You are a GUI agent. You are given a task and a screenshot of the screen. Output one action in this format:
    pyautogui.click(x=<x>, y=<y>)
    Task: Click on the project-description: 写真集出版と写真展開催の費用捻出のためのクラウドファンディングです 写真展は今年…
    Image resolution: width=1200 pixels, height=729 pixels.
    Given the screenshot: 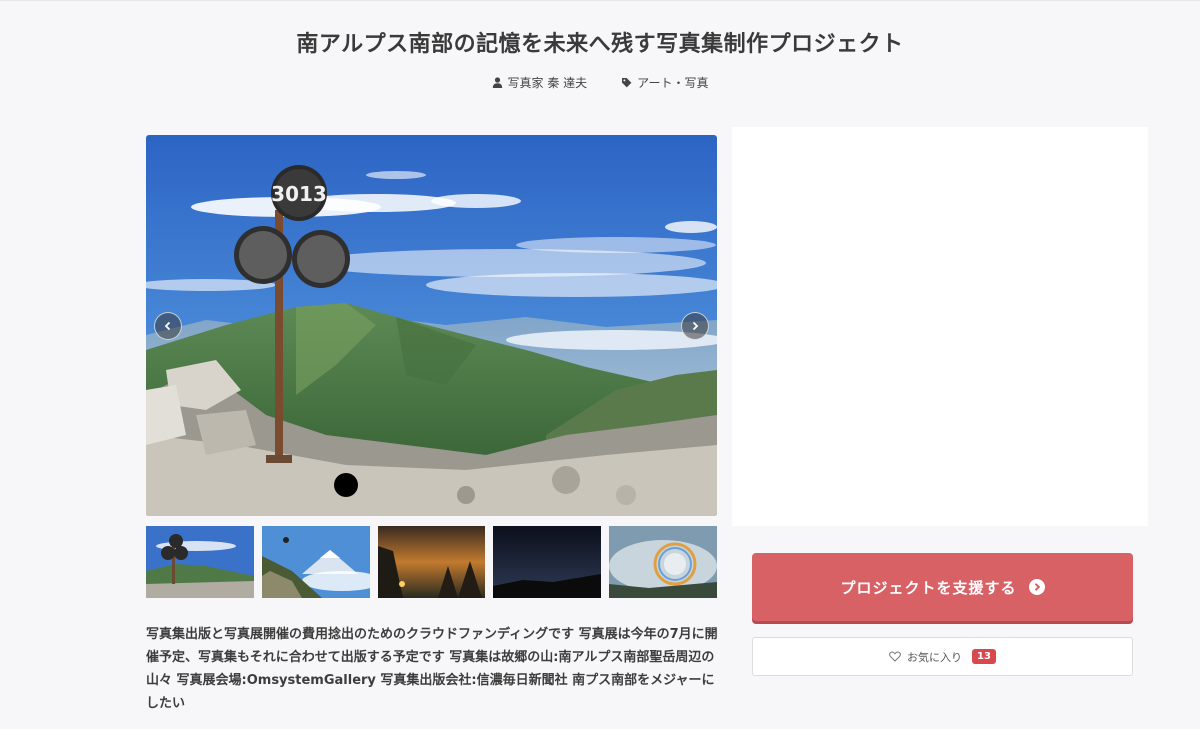 What is the action you would take?
    pyautogui.click(x=432, y=669)
    